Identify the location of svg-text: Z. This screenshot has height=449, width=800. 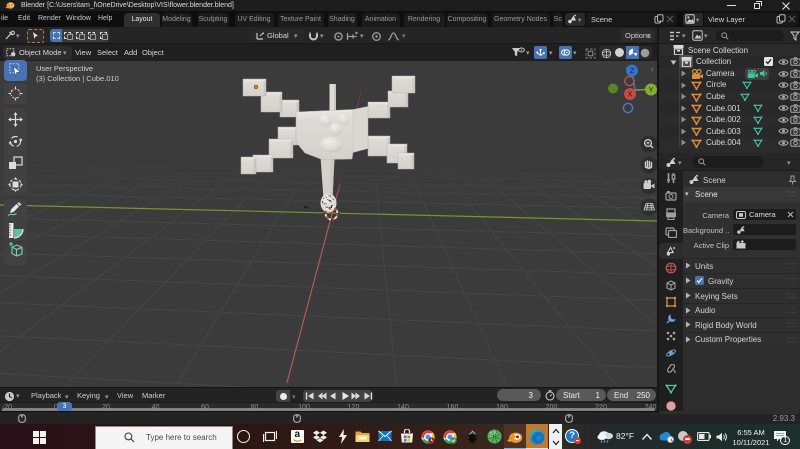
(632, 70).